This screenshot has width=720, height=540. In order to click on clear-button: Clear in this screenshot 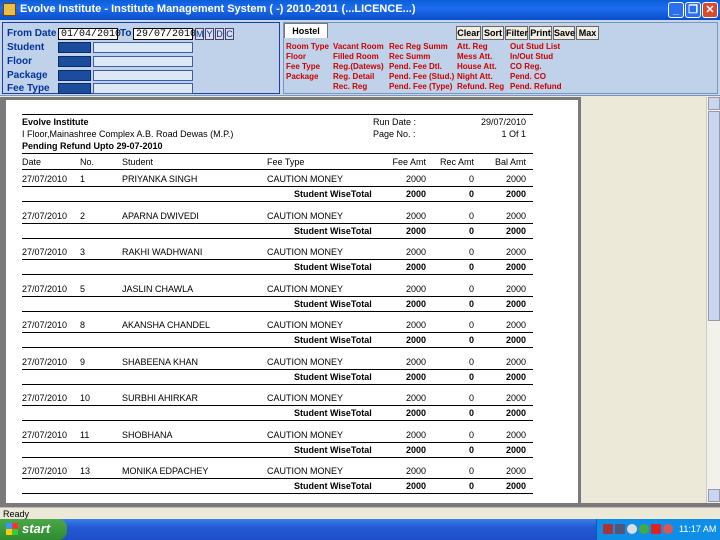, I will do `click(468, 33)`.